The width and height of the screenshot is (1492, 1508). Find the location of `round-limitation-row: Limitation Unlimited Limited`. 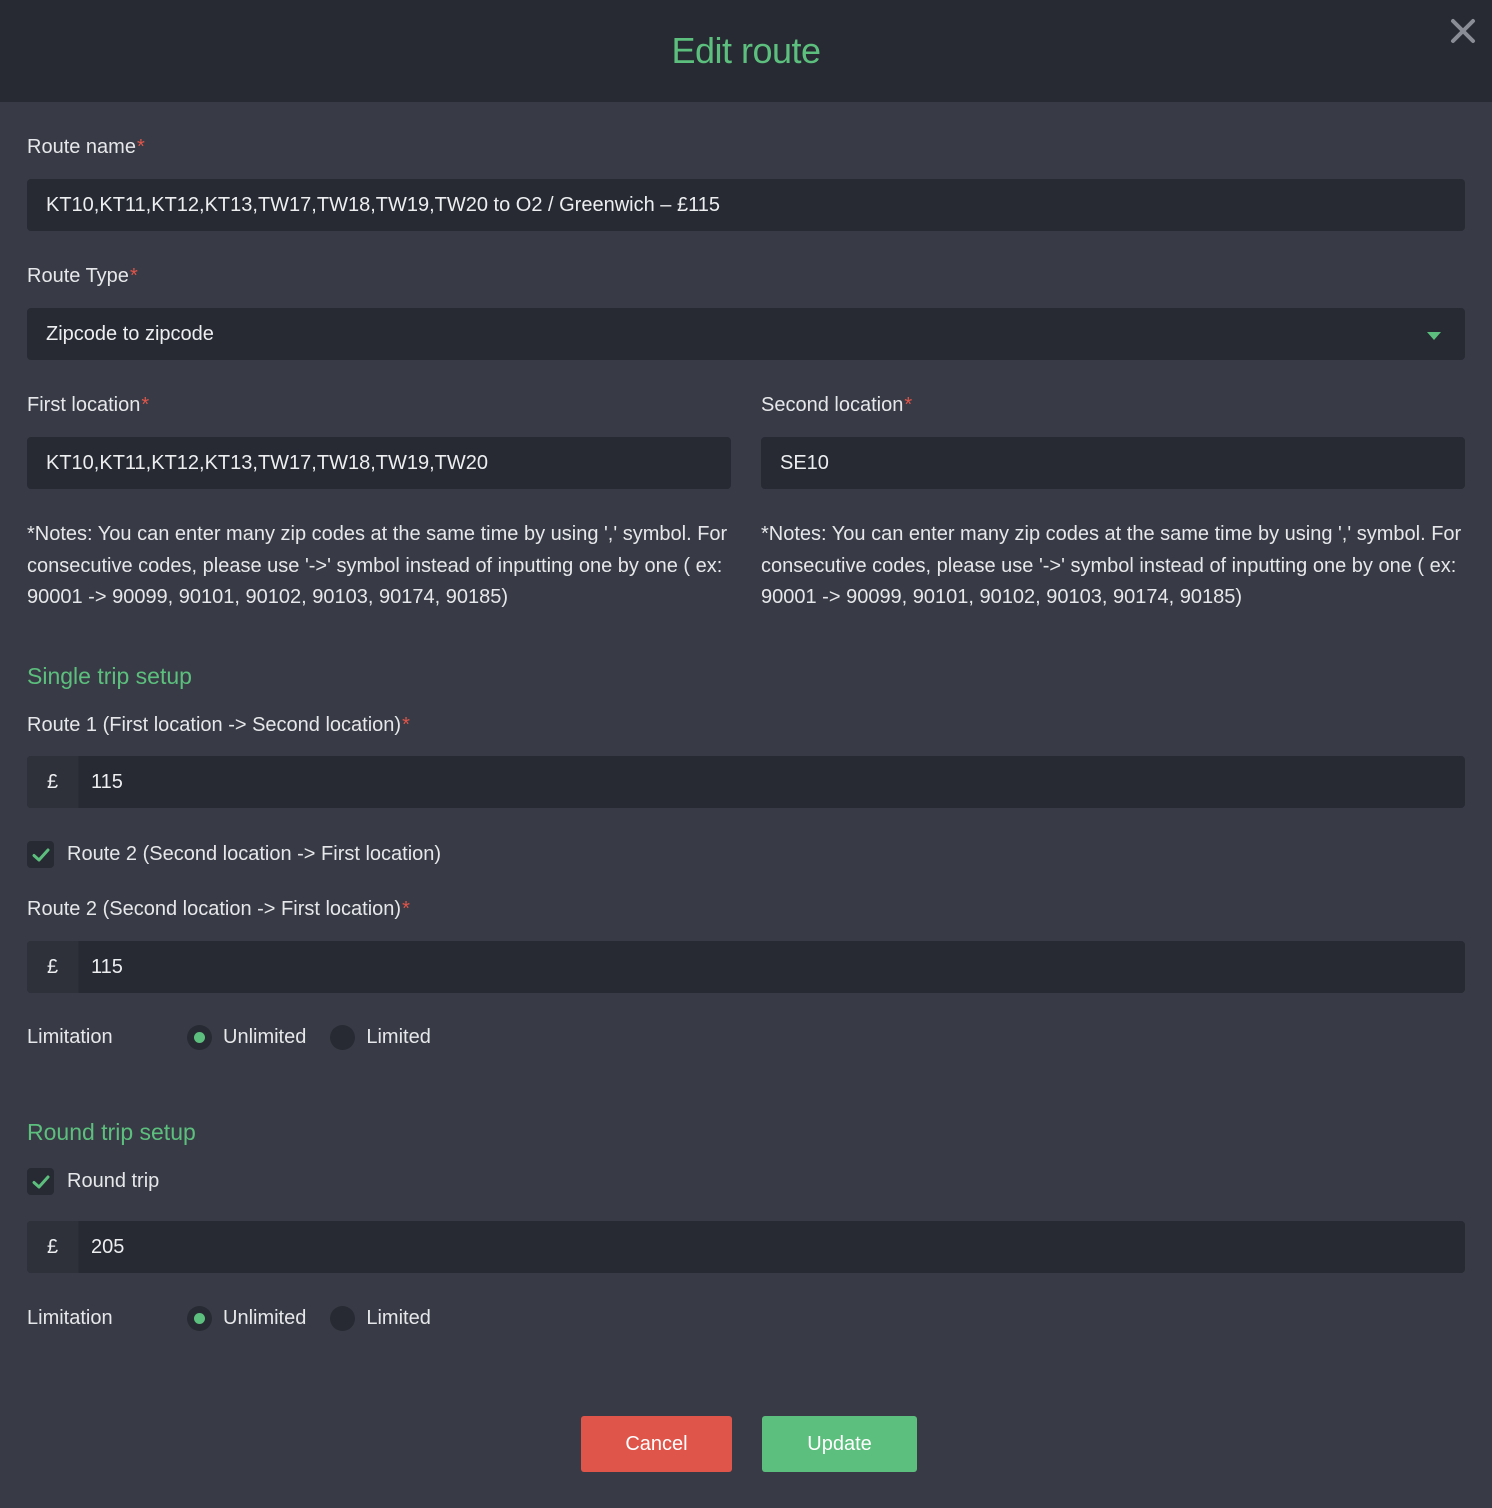

round-limitation-row: Limitation Unlimited Limited is located at coordinates (229, 1318).